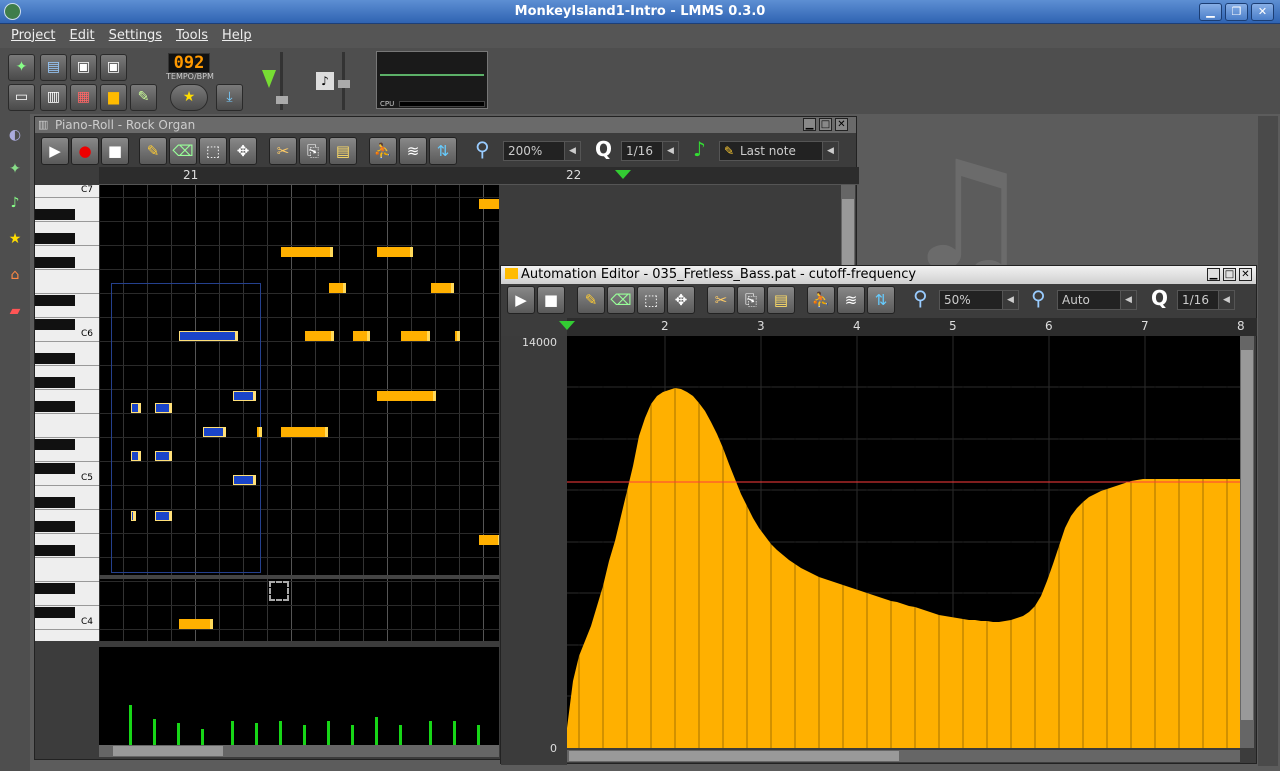  Describe the element at coordinates (53, 97) in the screenshot. I see `piano-roll-button: ▥` at that location.